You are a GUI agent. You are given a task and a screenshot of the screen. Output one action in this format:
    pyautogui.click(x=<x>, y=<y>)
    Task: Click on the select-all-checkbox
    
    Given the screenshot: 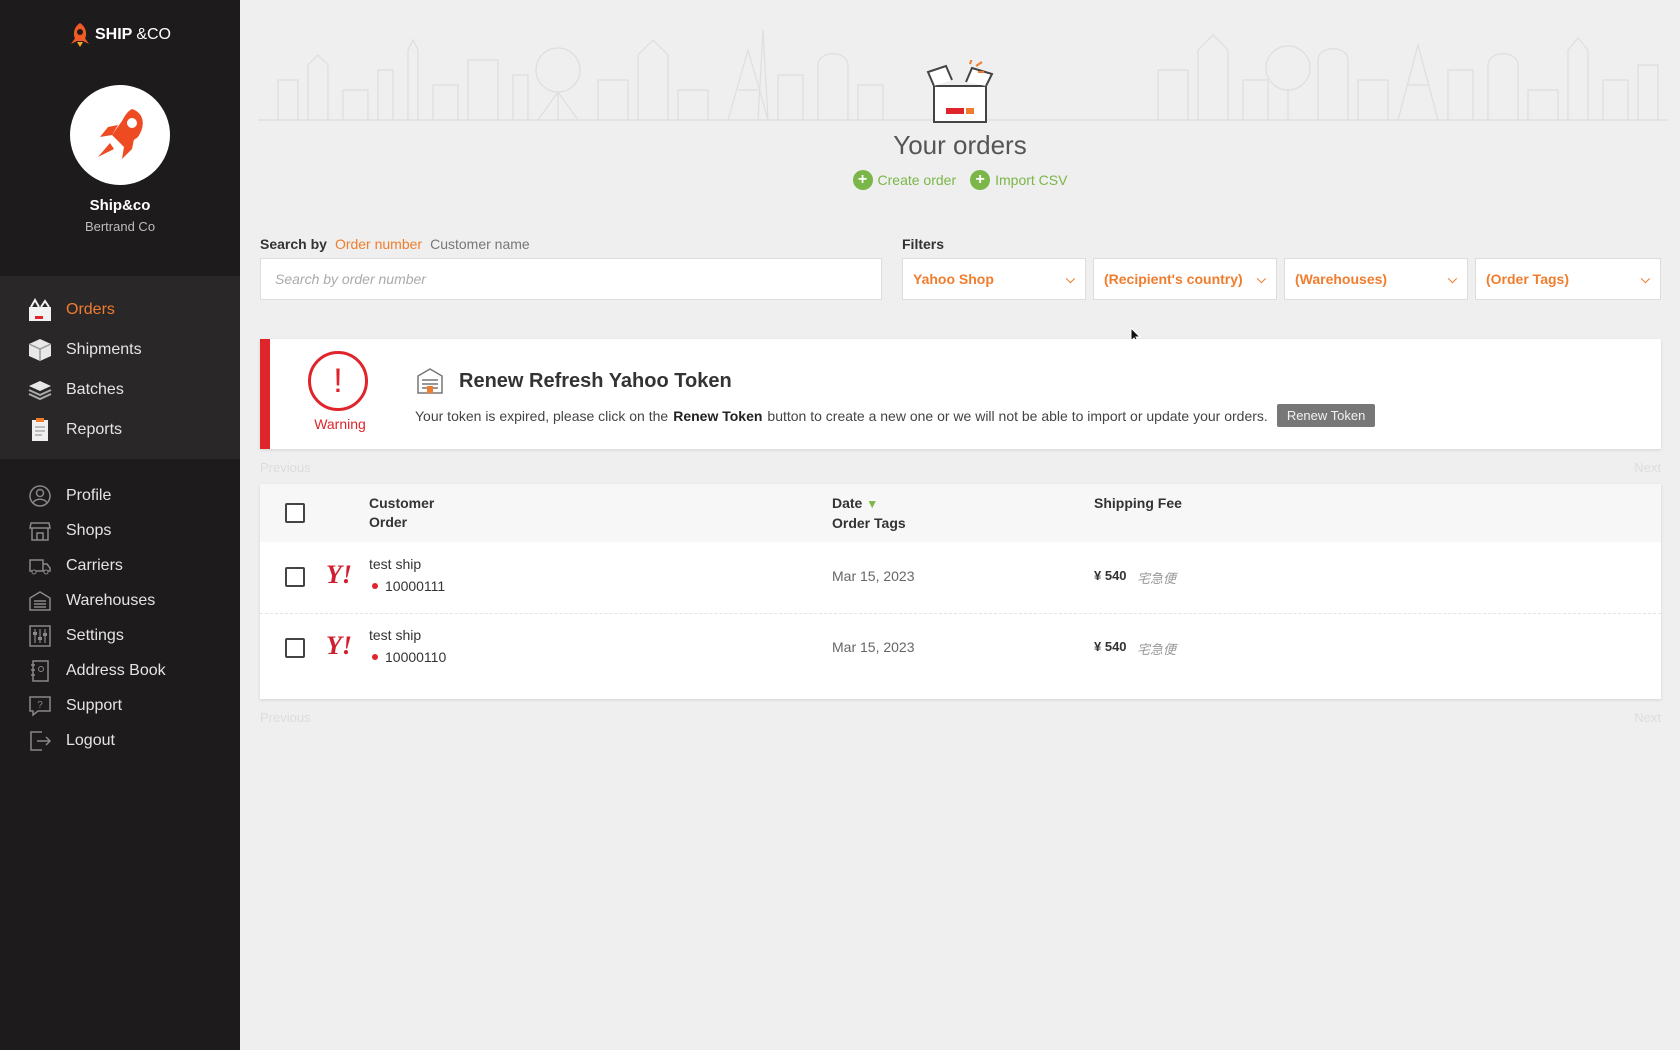 What is the action you would take?
    pyautogui.click(x=295, y=513)
    